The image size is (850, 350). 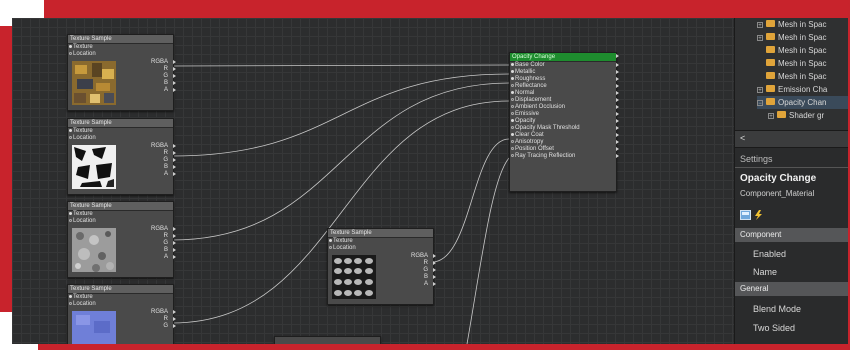 What do you see at coordinates (802, 102) in the screenshot?
I see `tree-item-opacity-change: − Opacity Chan` at bounding box center [802, 102].